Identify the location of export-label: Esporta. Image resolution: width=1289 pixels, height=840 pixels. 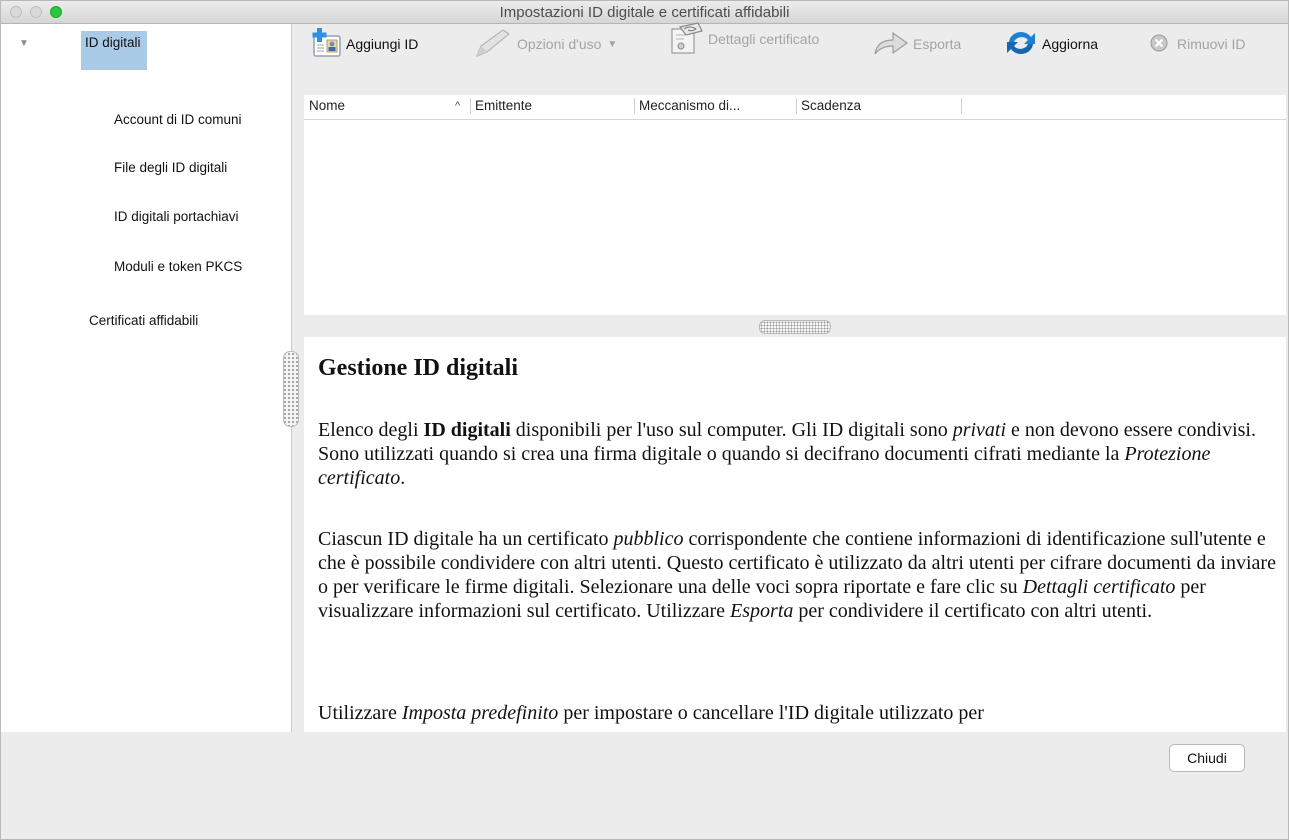
(937, 44).